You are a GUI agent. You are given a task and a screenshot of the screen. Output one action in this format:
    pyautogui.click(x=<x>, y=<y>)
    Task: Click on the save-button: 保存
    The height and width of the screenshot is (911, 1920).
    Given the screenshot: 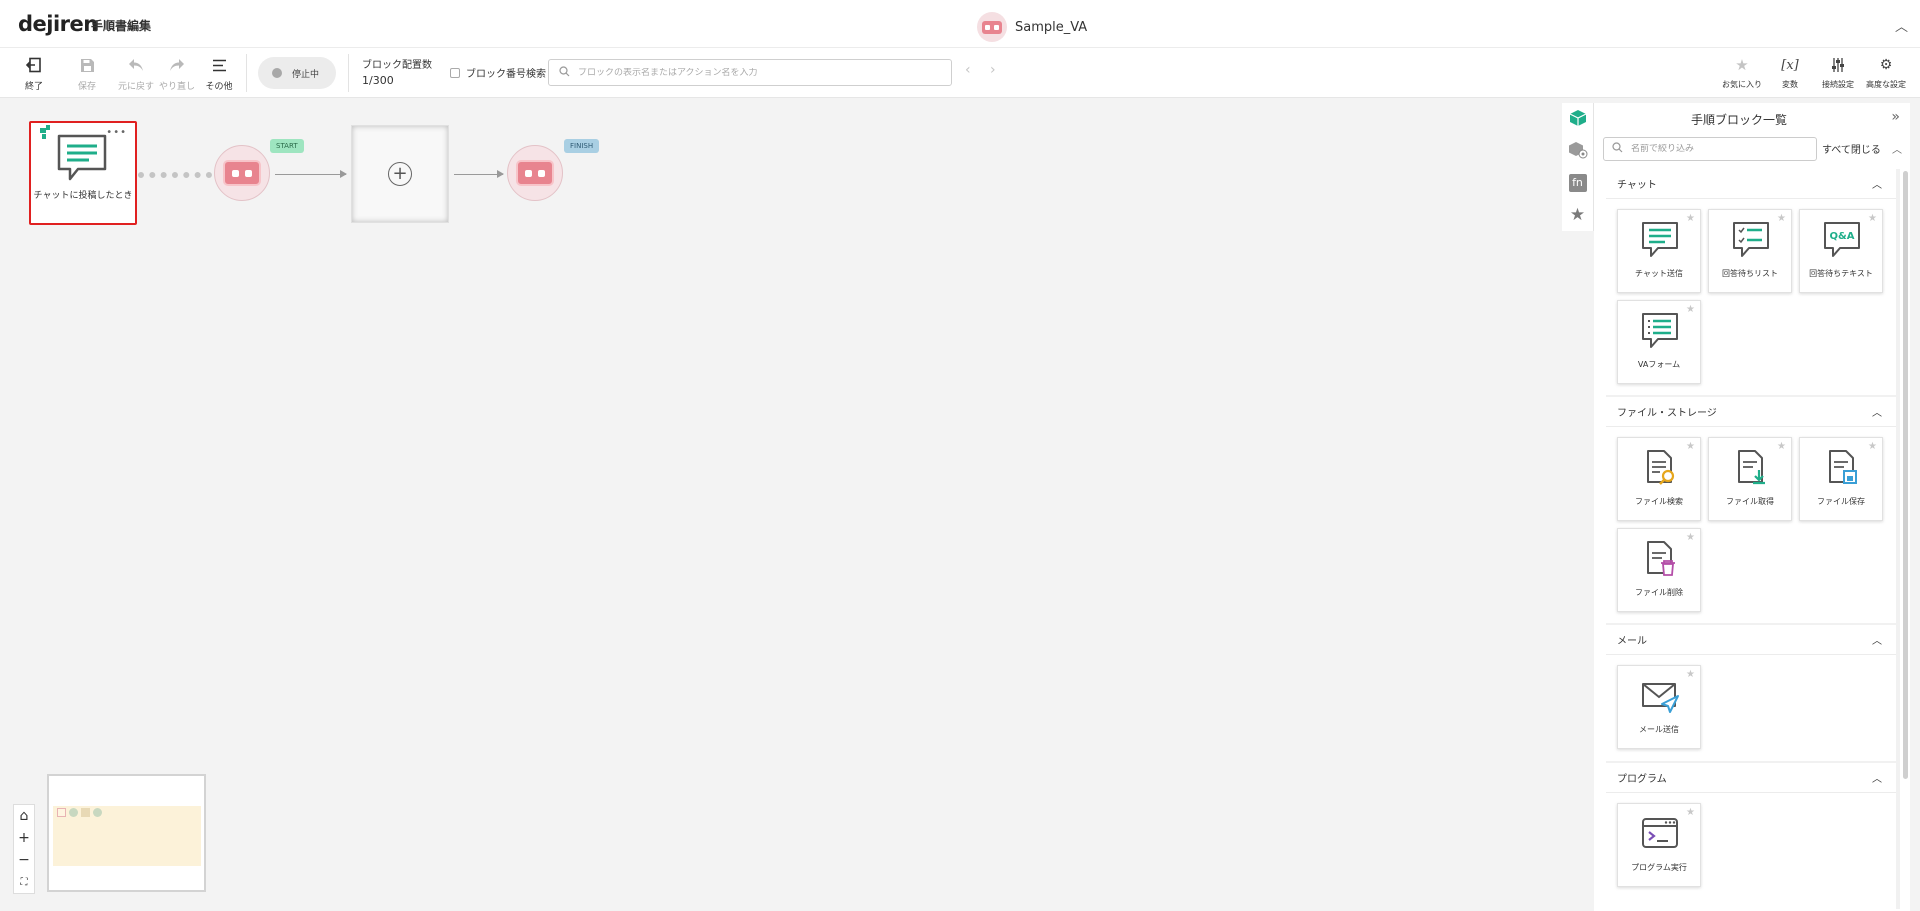 What is the action you would take?
    pyautogui.click(x=87, y=73)
    